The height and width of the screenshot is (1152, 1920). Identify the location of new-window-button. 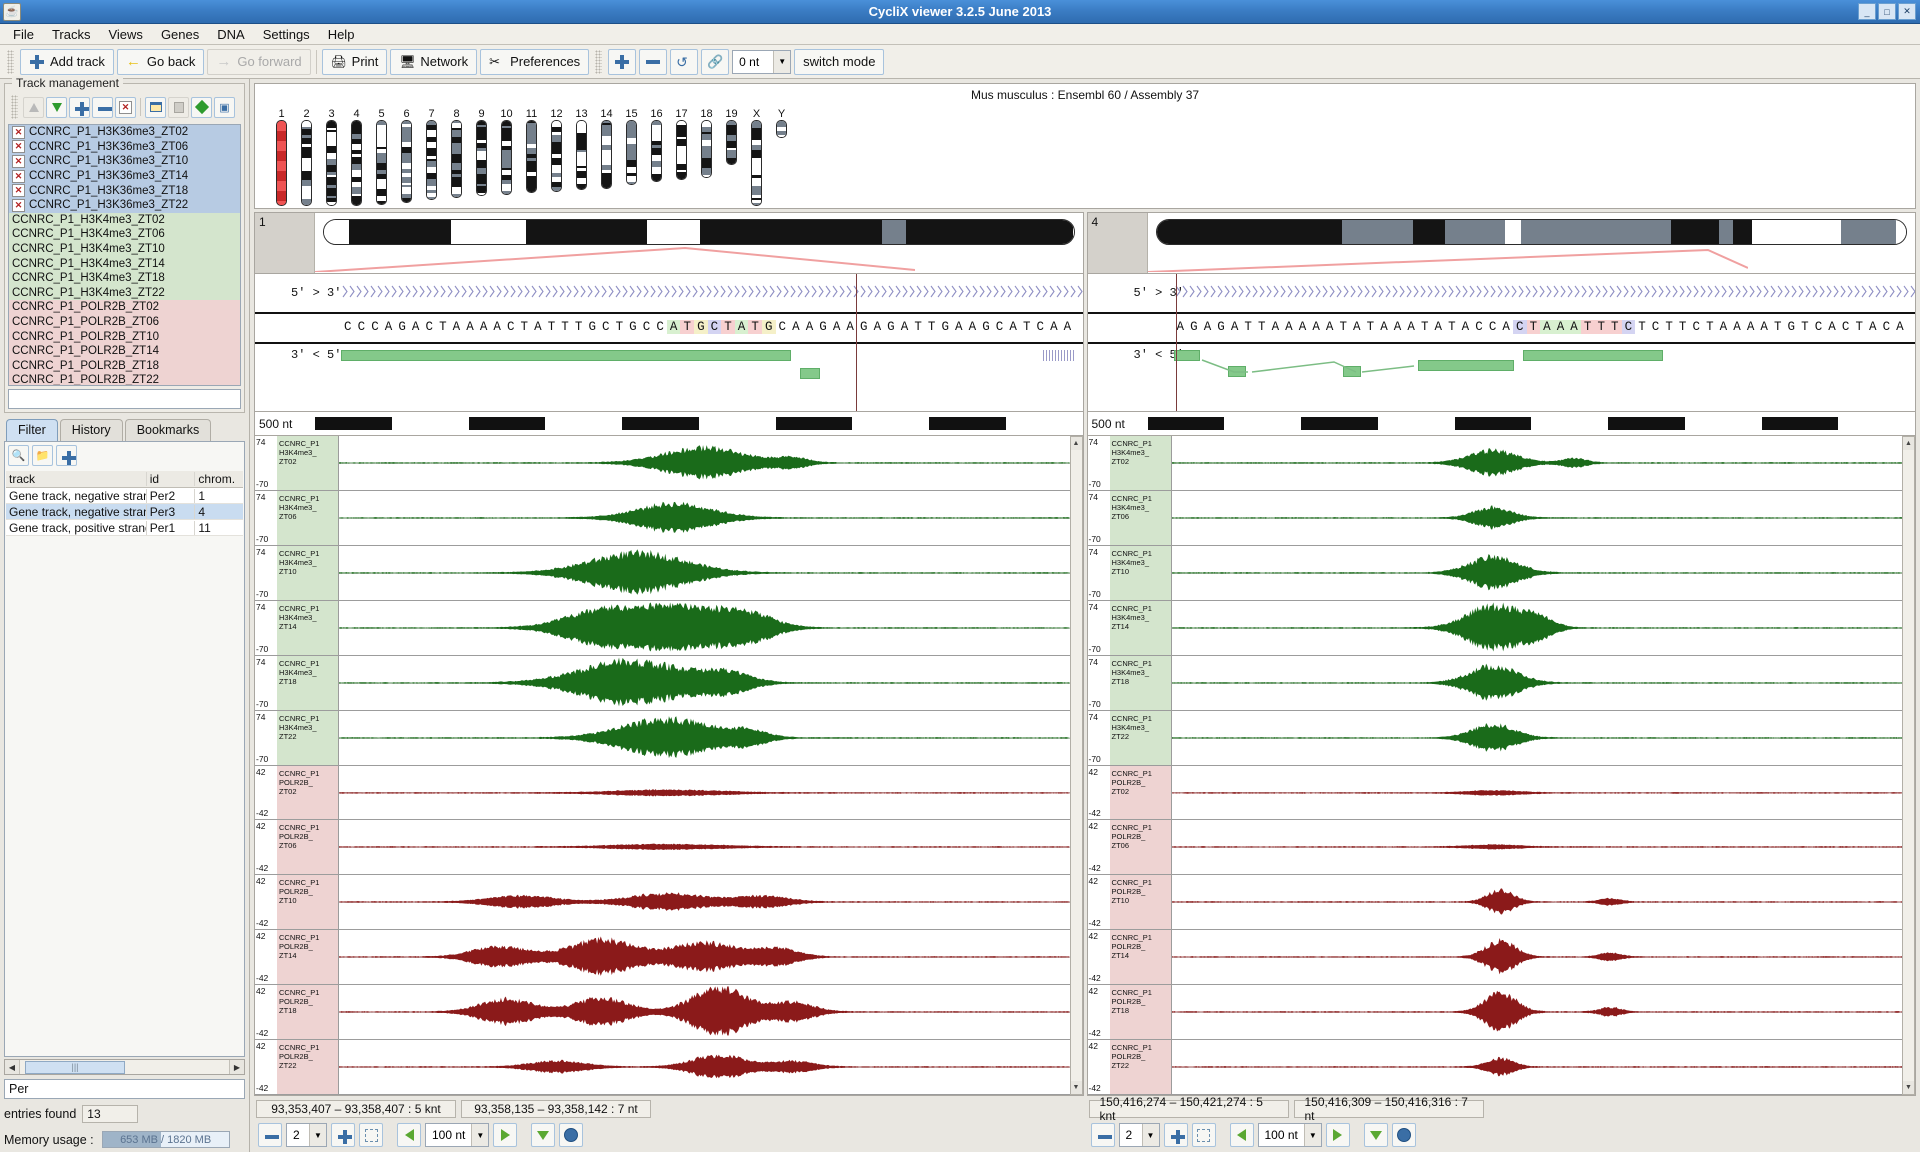
(155, 107).